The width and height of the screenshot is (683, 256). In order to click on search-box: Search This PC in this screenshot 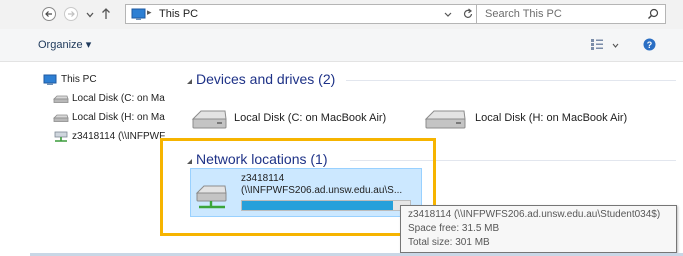, I will do `click(571, 14)`.